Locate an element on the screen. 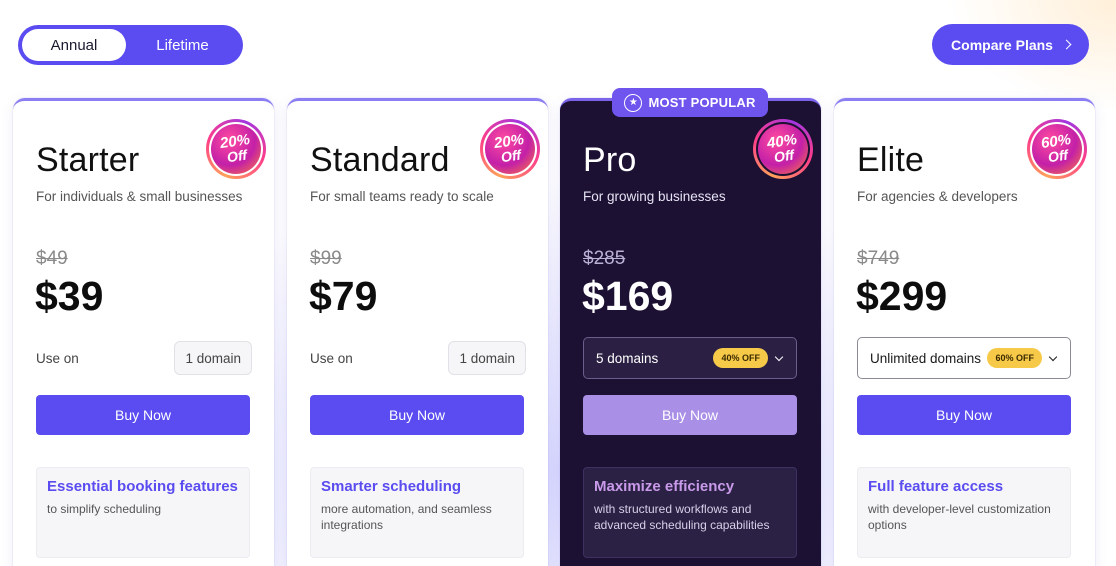  price: $299 is located at coordinates (902, 296).